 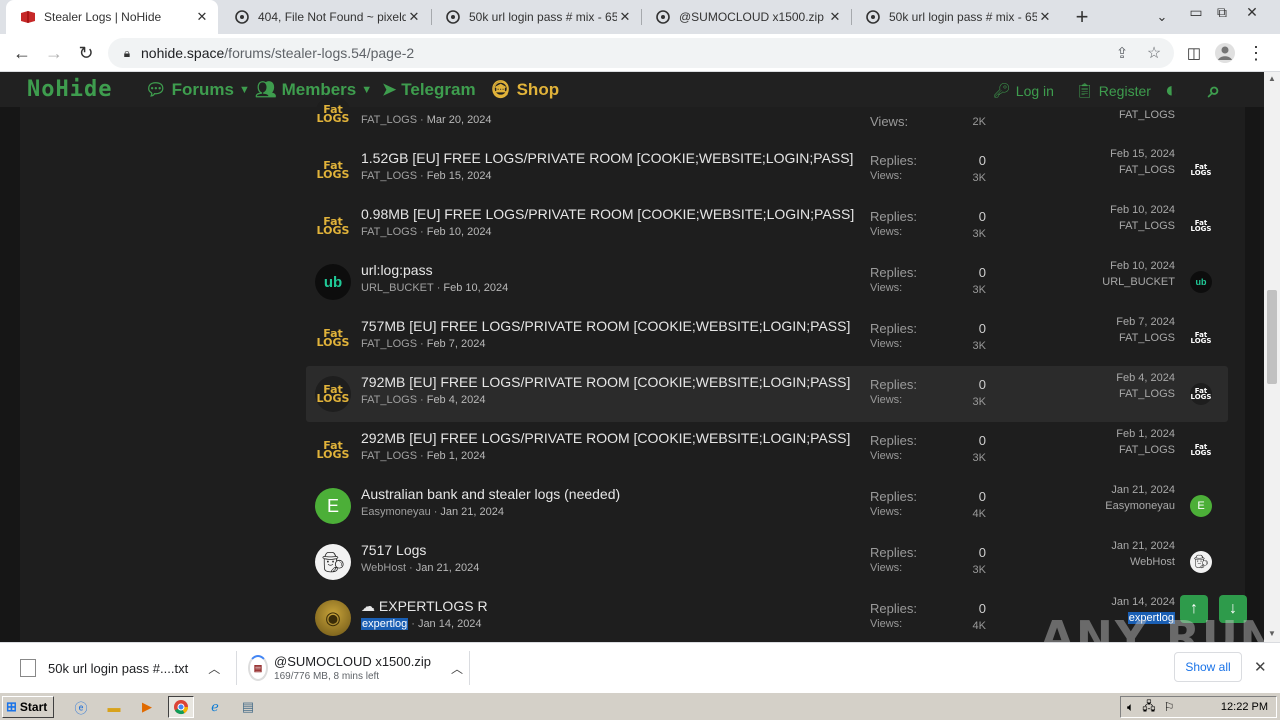 I want to click on last-post-date: Jan 14, 2024, so click(x=1143, y=602).